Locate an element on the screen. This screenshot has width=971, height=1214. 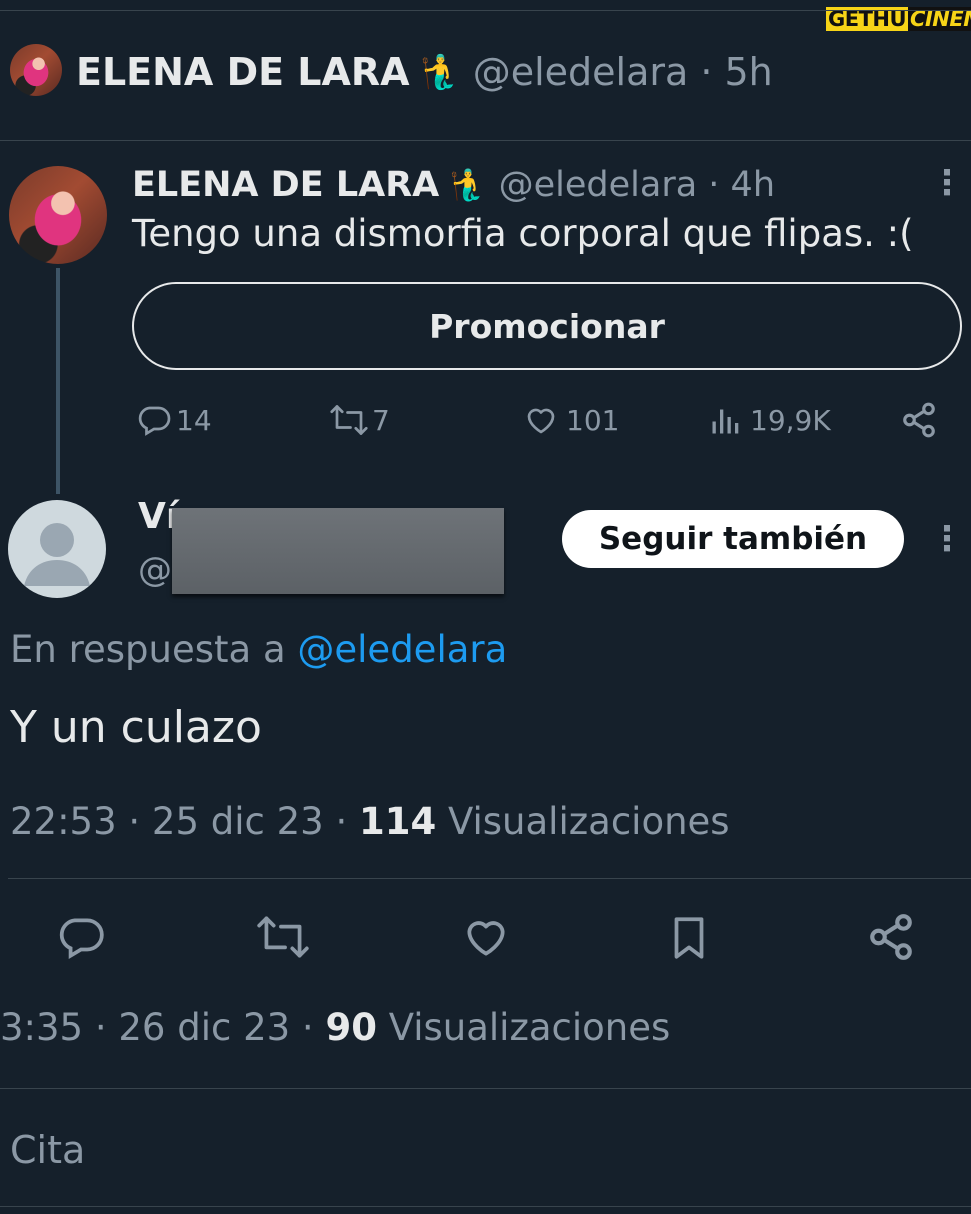
quote-views-count: 90 is located at coordinates (351, 1027).